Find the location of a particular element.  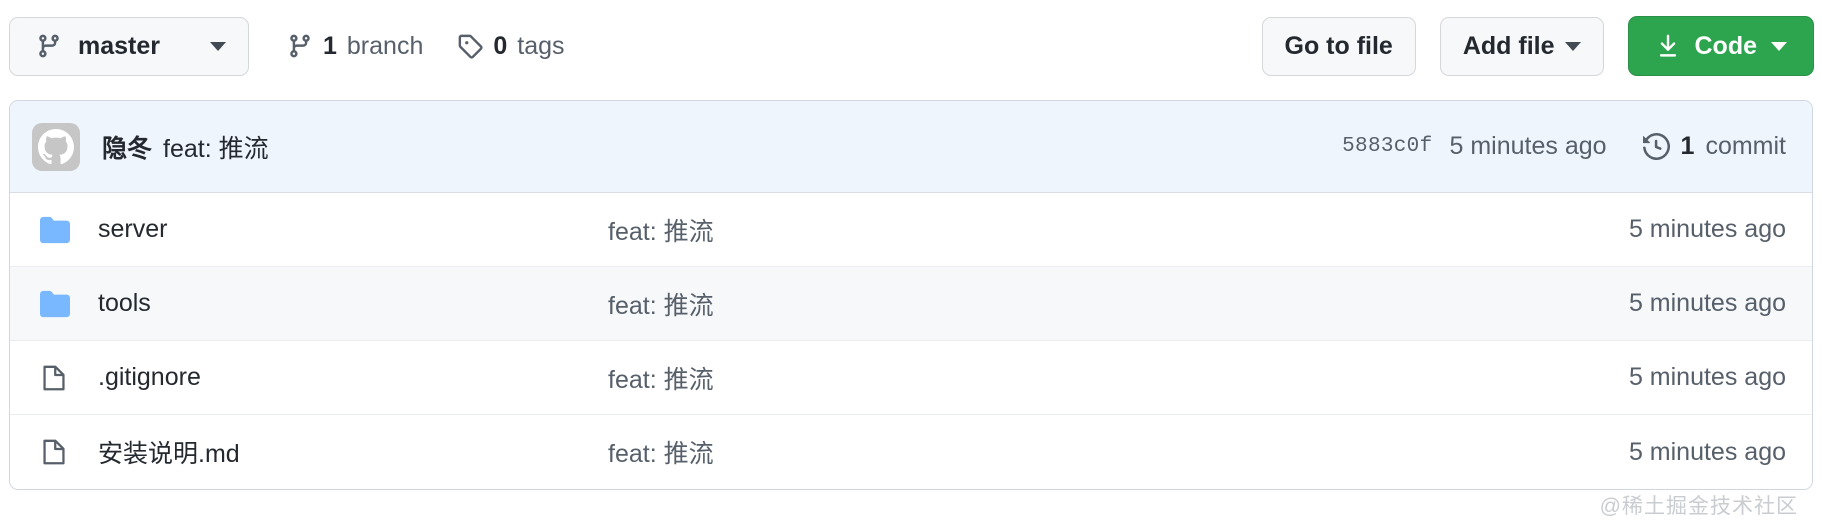

branch-name-label: master is located at coordinates (119, 45).